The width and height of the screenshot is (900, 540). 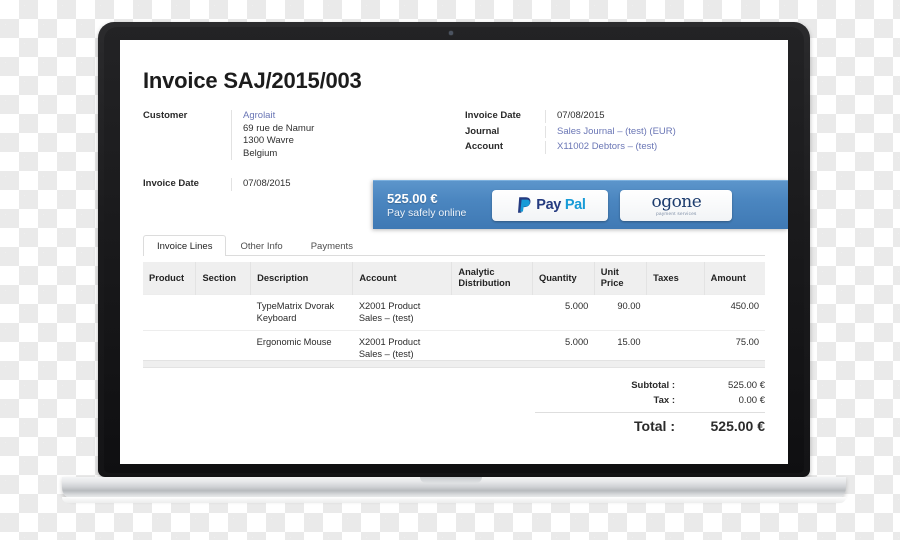 I want to click on column-header-analytic-distribution: Analytic Distribution, so click(x=492, y=278).